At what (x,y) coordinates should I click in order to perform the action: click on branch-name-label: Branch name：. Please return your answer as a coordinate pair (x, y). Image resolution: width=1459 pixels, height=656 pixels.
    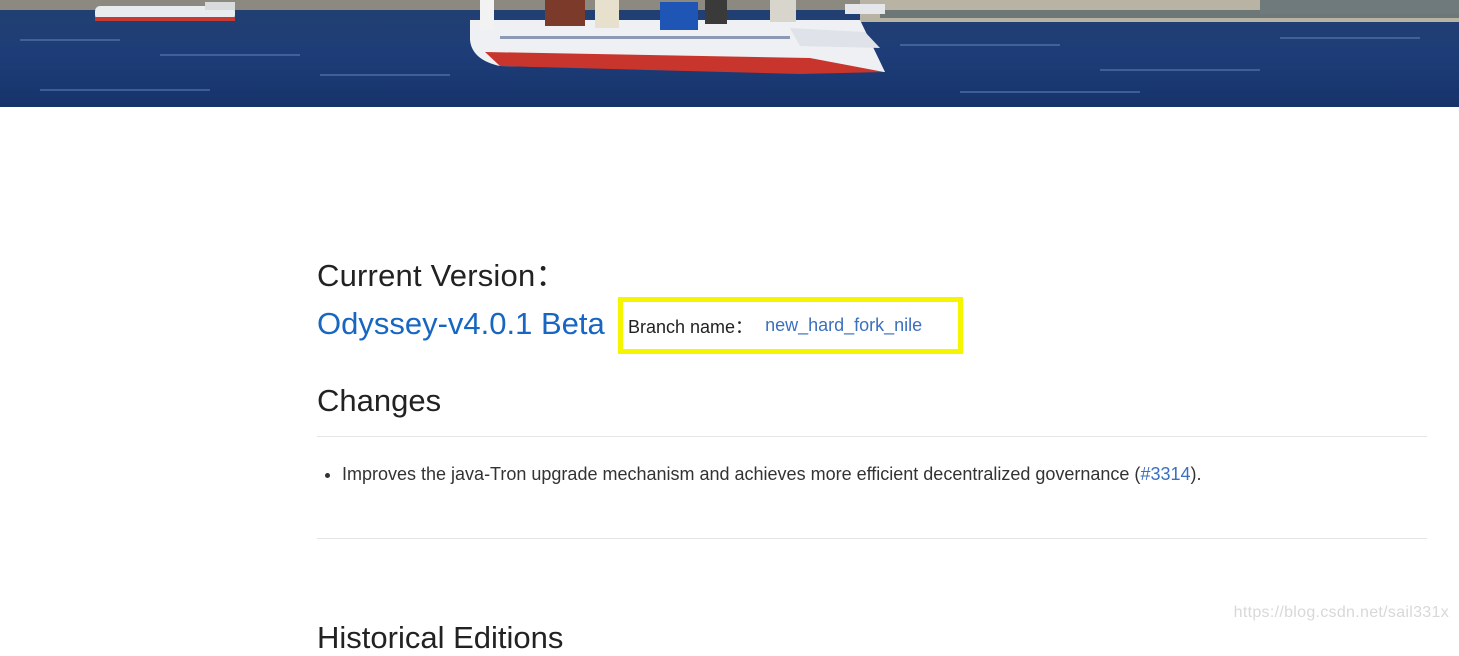
    Looking at the image, I should click on (691, 326).